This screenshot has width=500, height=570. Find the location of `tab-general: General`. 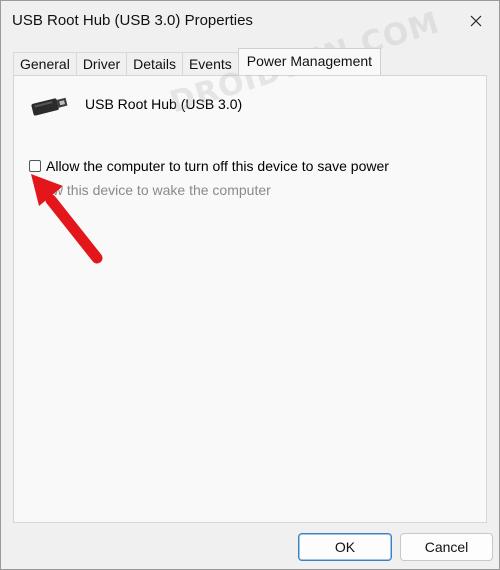

tab-general: General is located at coordinates (45, 63).